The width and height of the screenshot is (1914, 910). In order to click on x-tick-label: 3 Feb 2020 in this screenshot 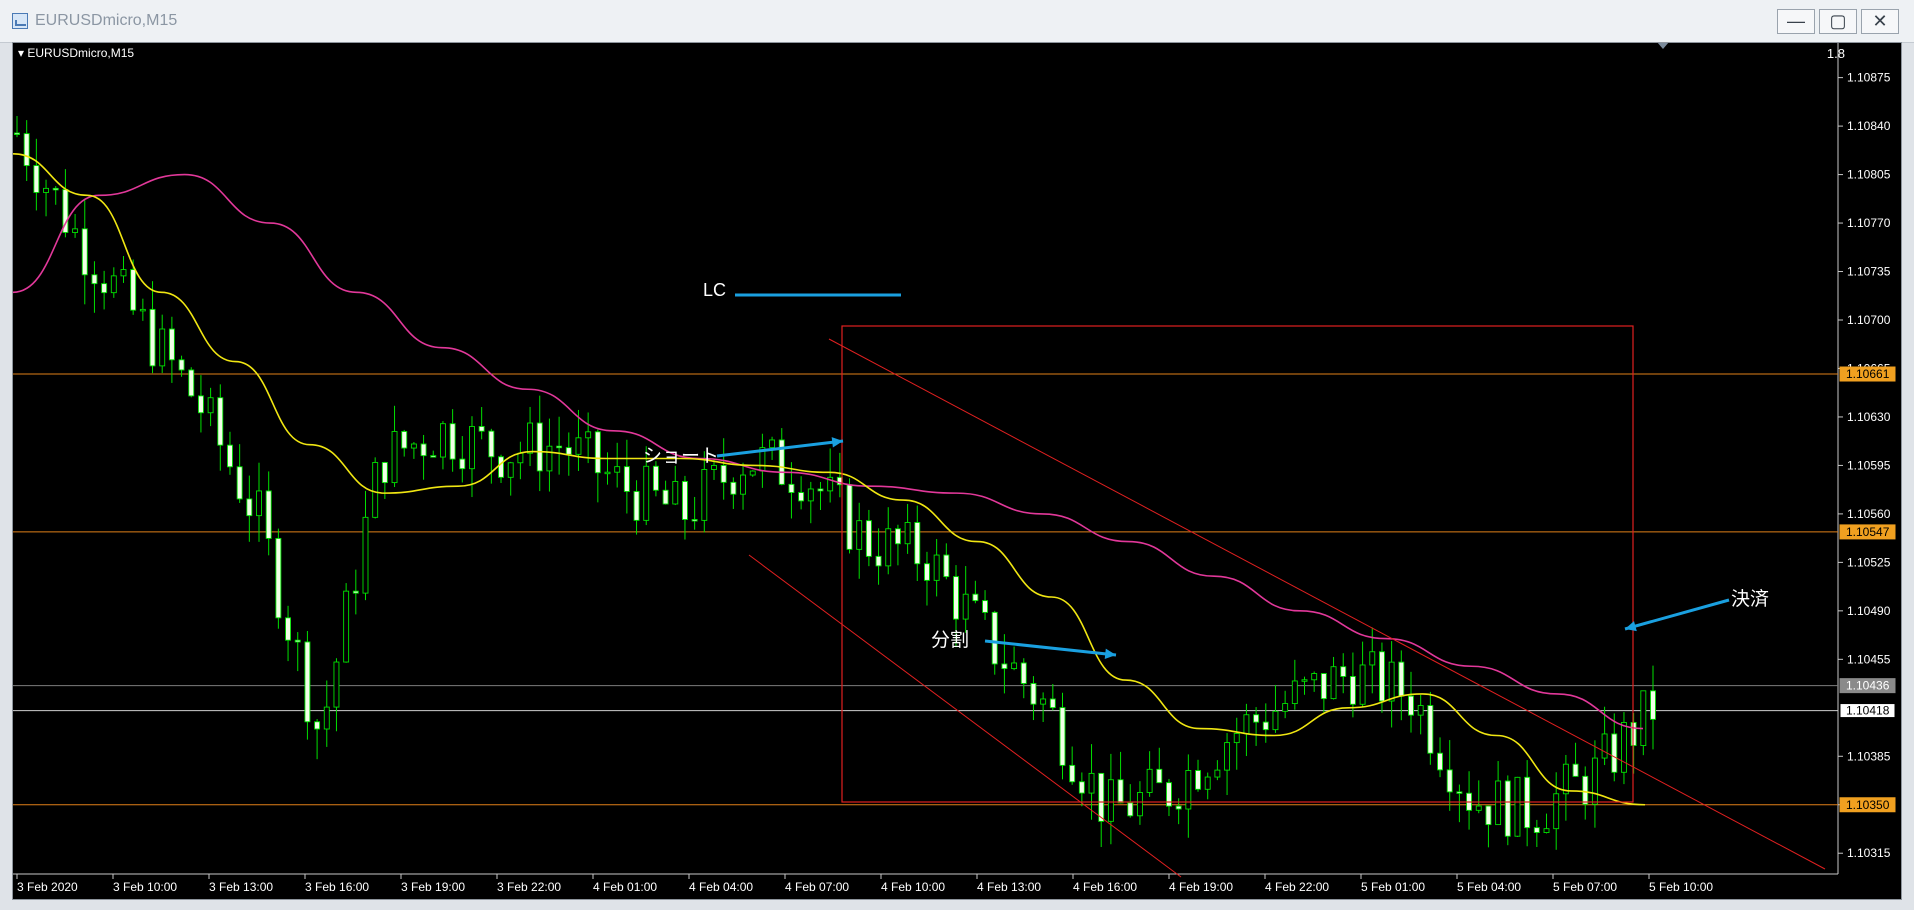, I will do `click(47, 887)`.